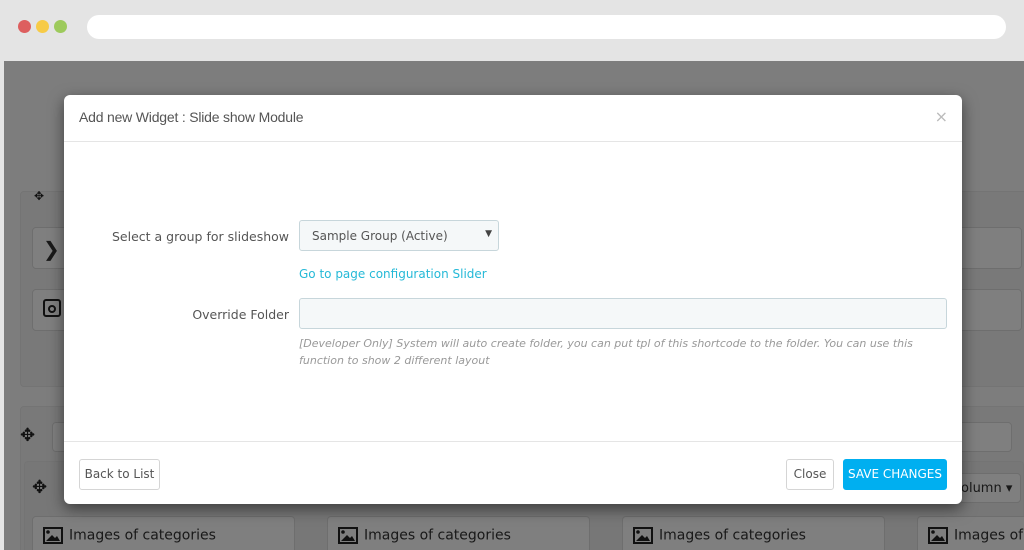 The image size is (1024, 550). Describe the element at coordinates (119, 474) in the screenshot. I see `back-to-list-button: Back to List` at that location.